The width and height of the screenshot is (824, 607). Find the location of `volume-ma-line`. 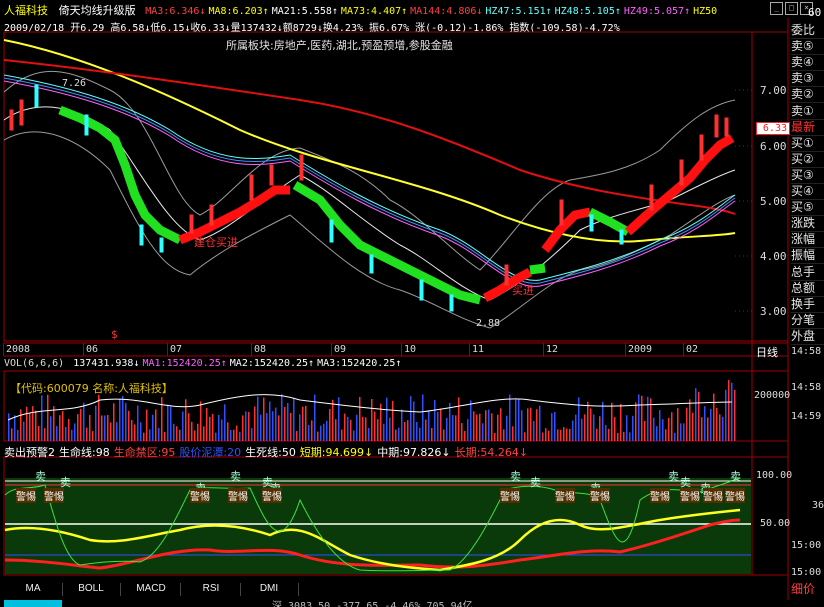

volume-ma-line is located at coordinates (370, 407).